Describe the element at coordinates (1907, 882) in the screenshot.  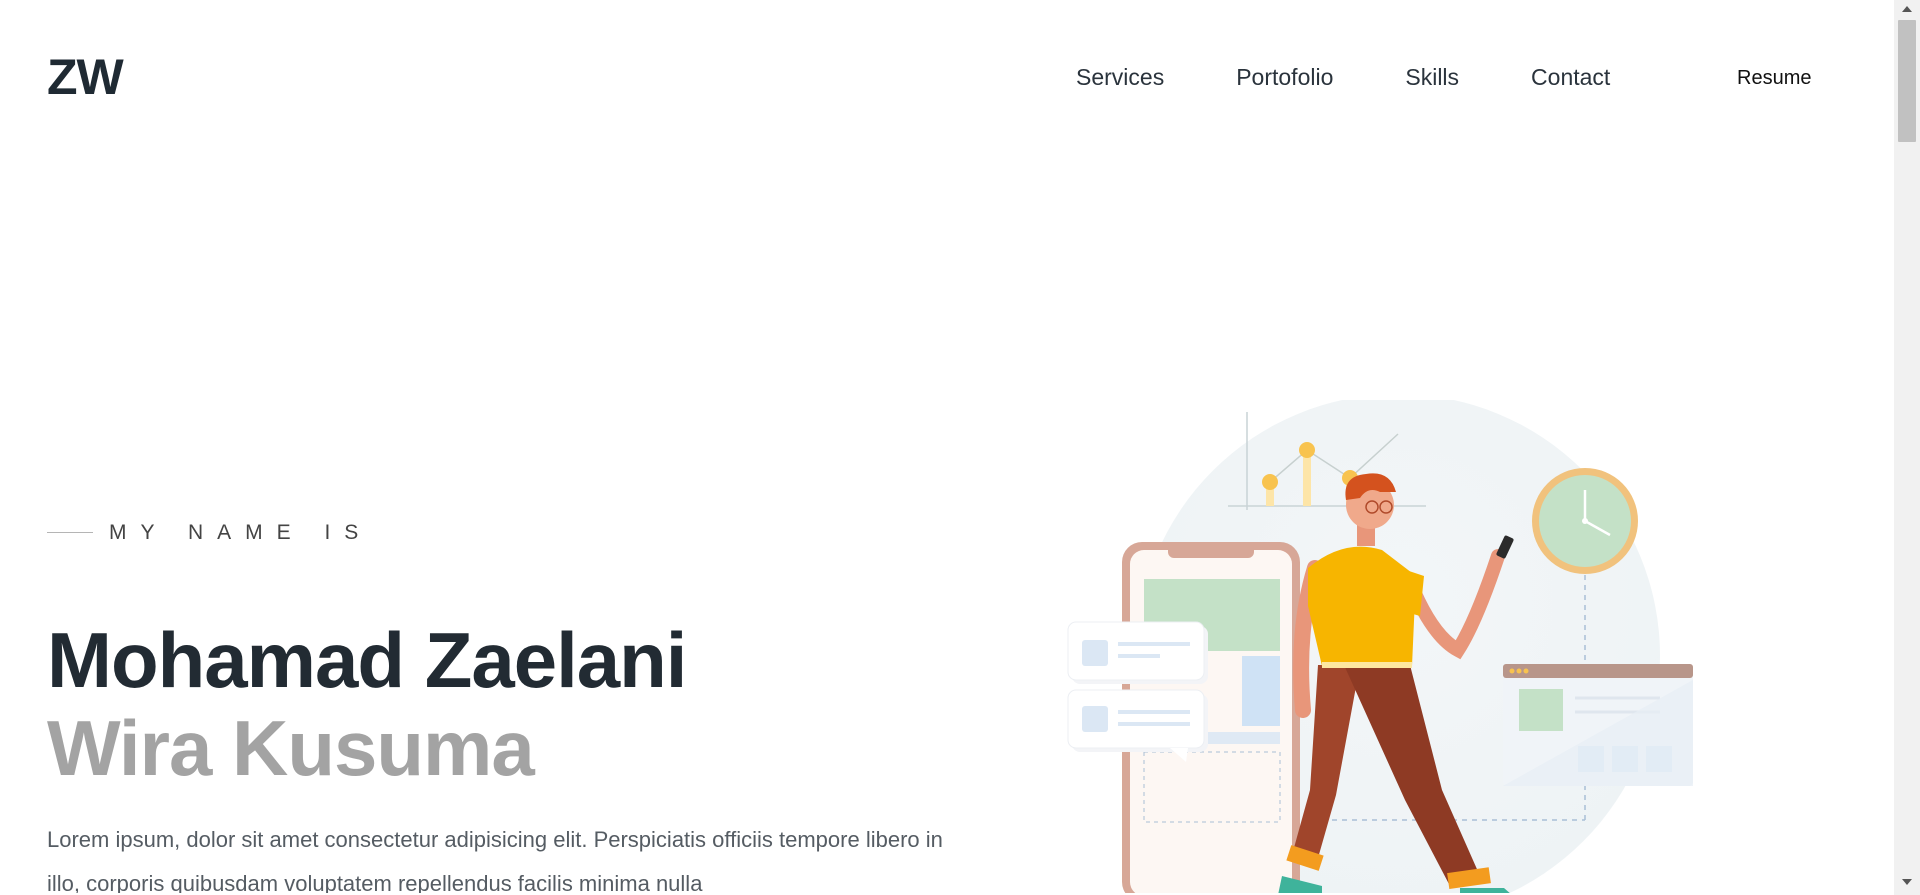
I see `chevron-down-icon` at that location.